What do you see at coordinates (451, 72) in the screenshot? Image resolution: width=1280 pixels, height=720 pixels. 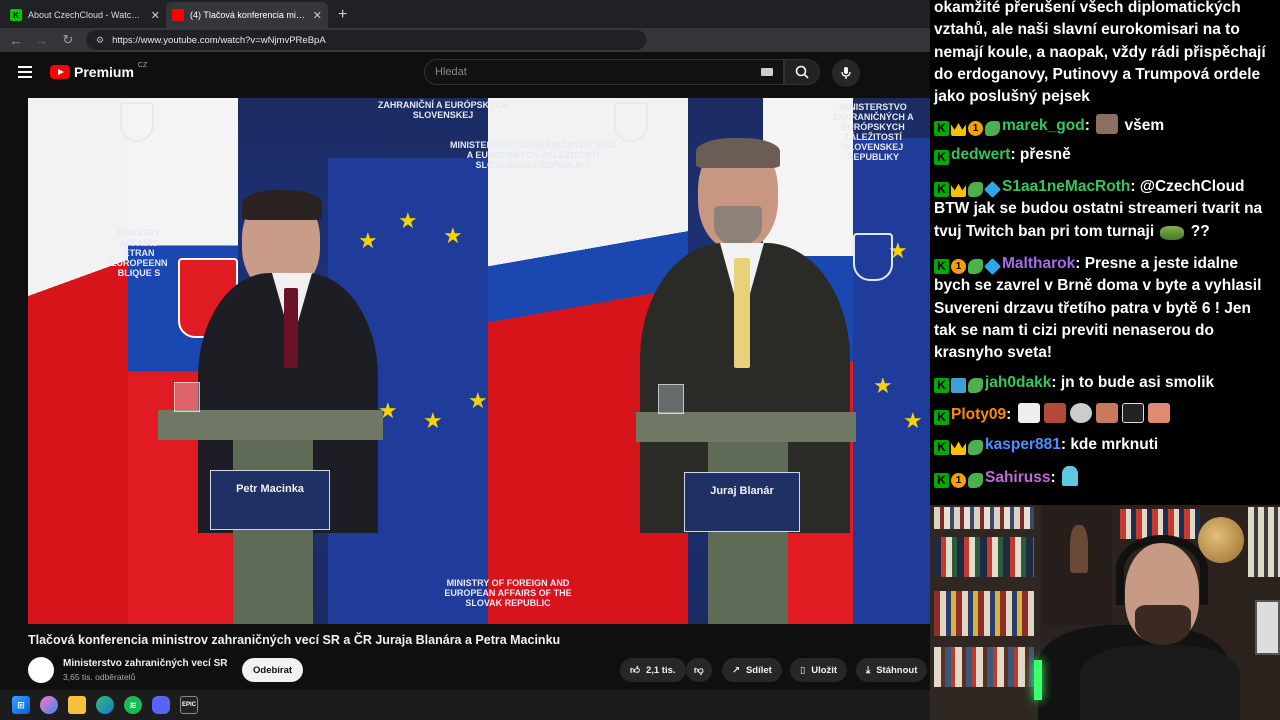 I see `search-placeholder: Hledat` at bounding box center [451, 72].